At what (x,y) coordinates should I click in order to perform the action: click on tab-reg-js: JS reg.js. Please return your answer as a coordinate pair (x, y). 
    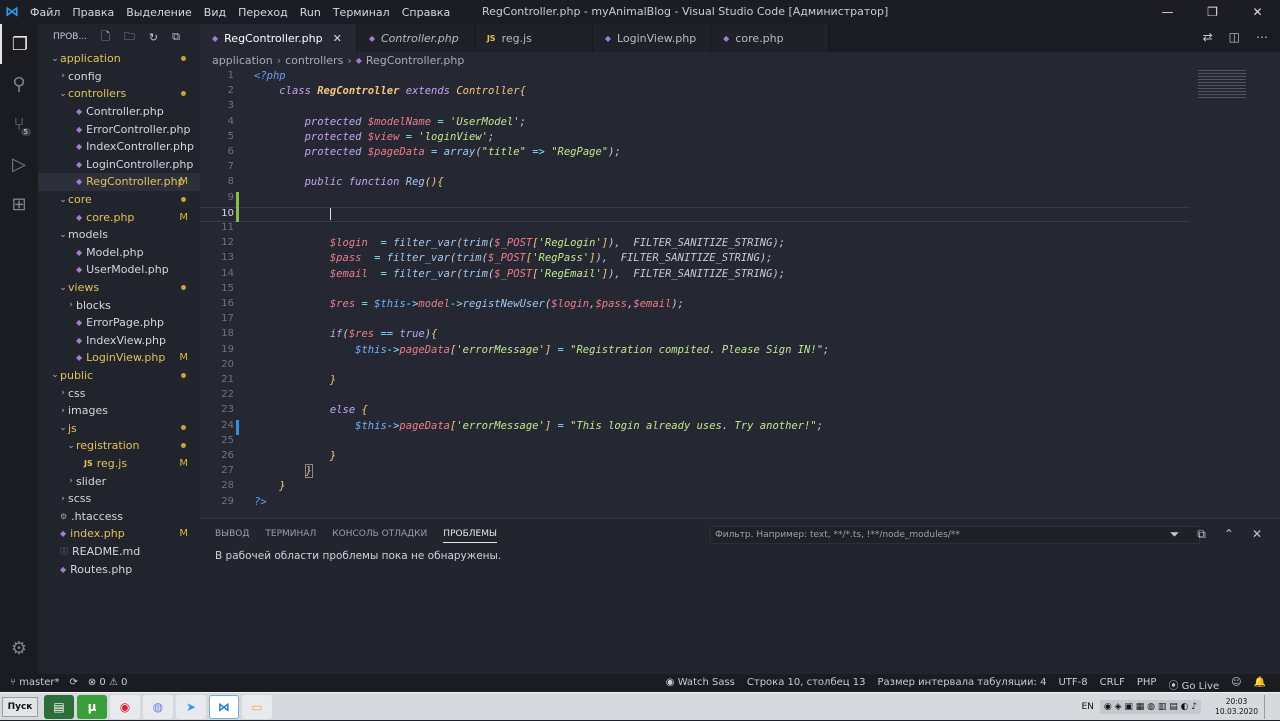
    Looking at the image, I should click on (533, 38).